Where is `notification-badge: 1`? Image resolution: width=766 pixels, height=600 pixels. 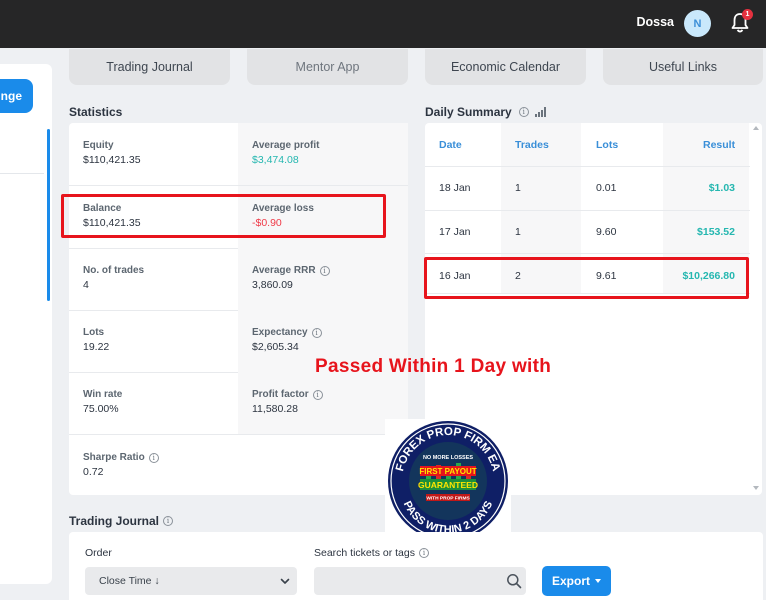
notification-badge: 1 is located at coordinates (747, 14).